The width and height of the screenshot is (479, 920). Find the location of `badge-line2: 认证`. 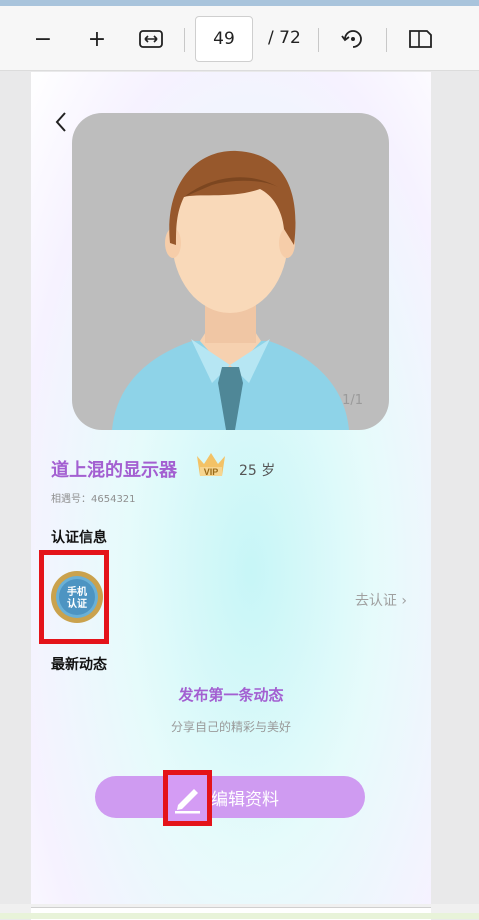

badge-line2: 认证 is located at coordinates (77, 603).